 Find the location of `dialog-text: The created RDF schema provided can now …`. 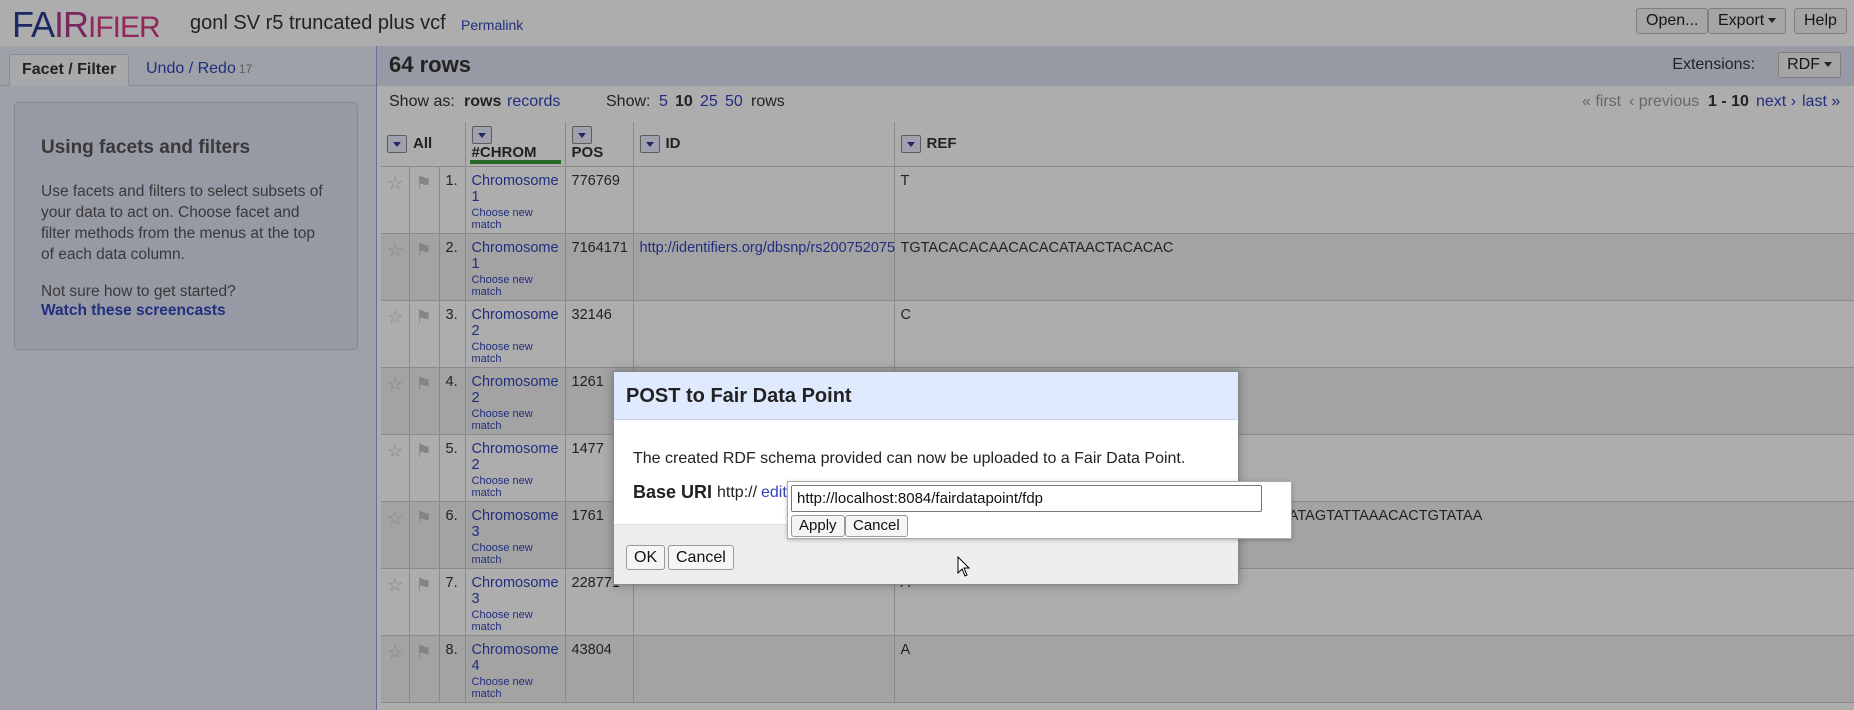

dialog-text: The created RDF schema provided can now … is located at coordinates (909, 458).